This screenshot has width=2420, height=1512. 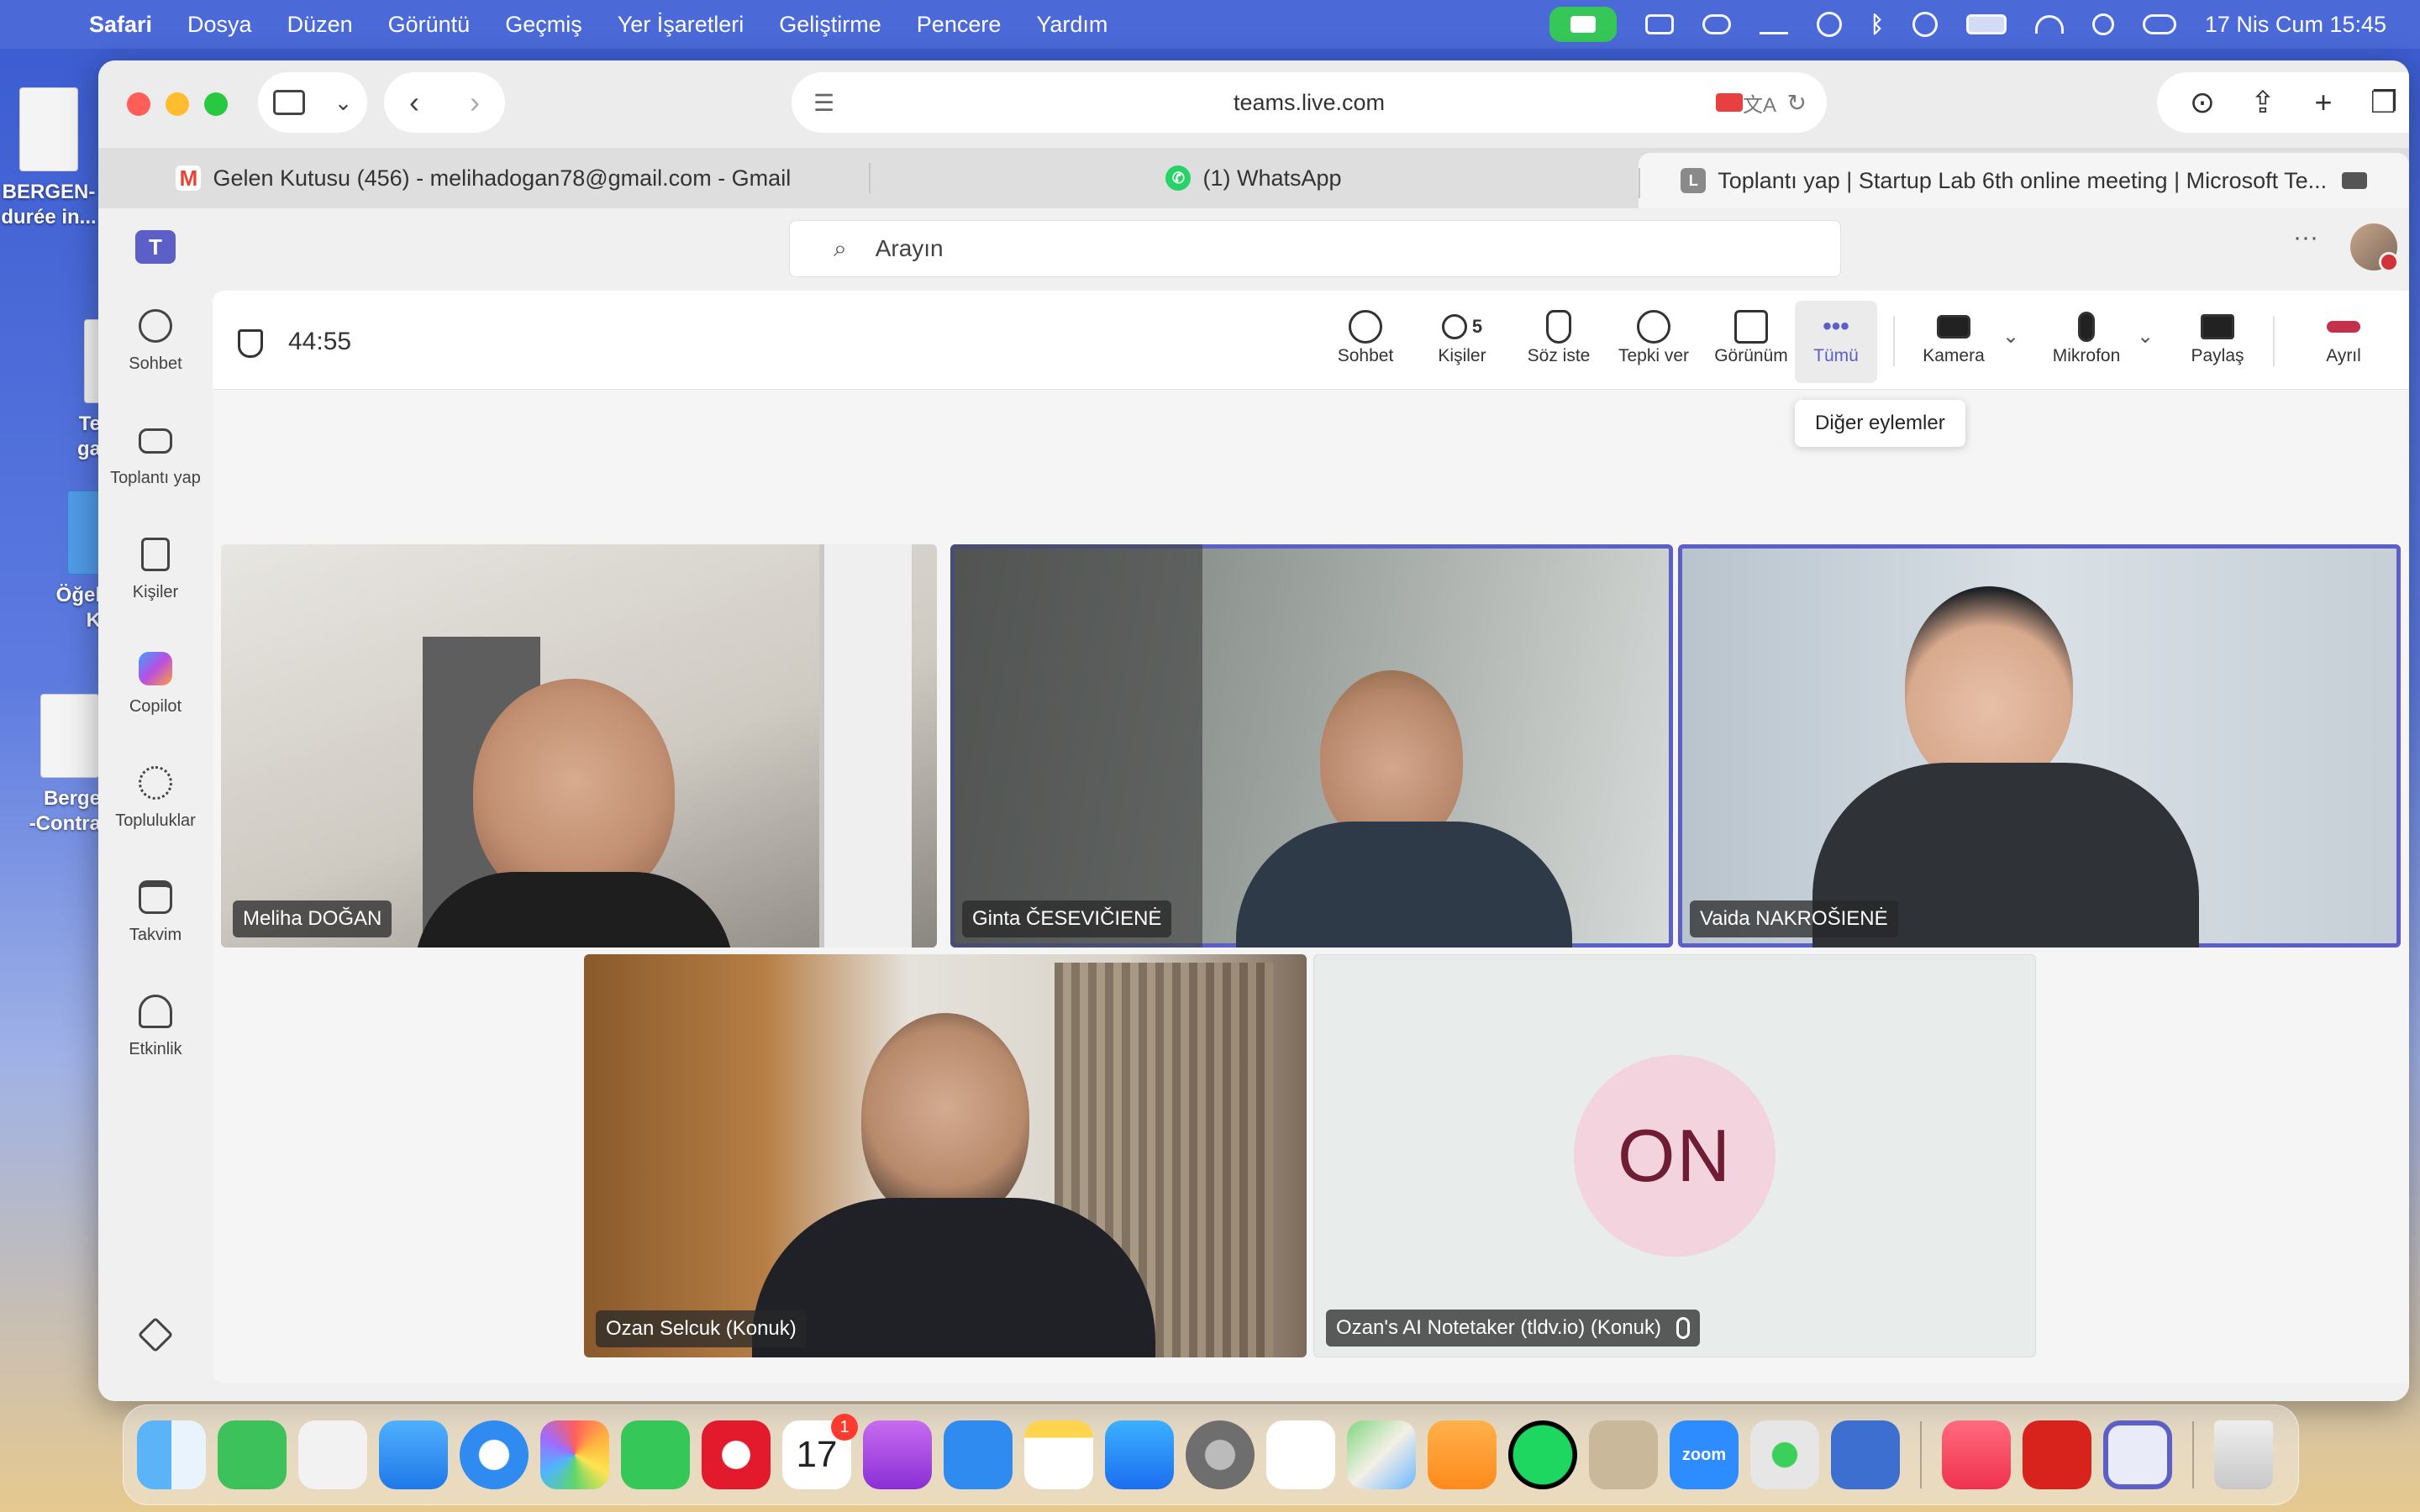 I want to click on spotify-icon, so click(x=1542, y=1454).